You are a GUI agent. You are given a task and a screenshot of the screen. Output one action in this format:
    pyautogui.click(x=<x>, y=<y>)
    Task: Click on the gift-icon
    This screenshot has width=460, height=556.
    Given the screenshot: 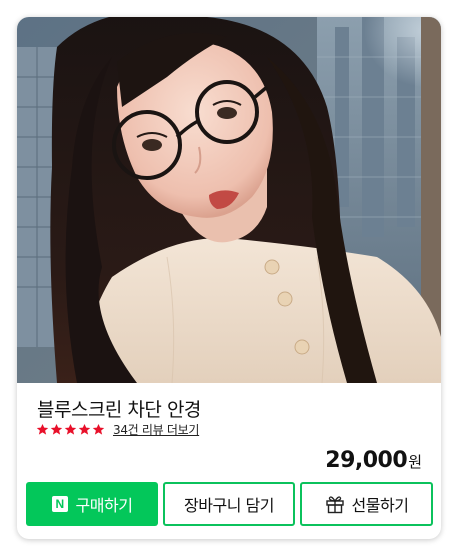 What is the action you would take?
    pyautogui.click(x=334, y=505)
    